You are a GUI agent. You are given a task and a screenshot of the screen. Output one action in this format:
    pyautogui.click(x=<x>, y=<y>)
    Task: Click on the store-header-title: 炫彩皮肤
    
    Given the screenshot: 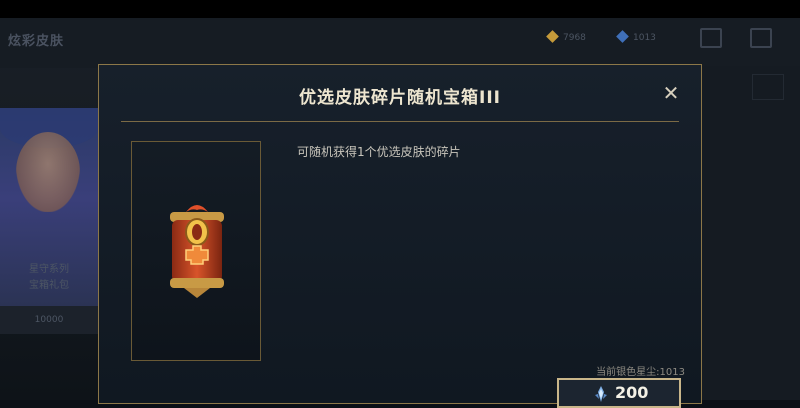 What is the action you would take?
    pyautogui.click(x=36, y=41)
    